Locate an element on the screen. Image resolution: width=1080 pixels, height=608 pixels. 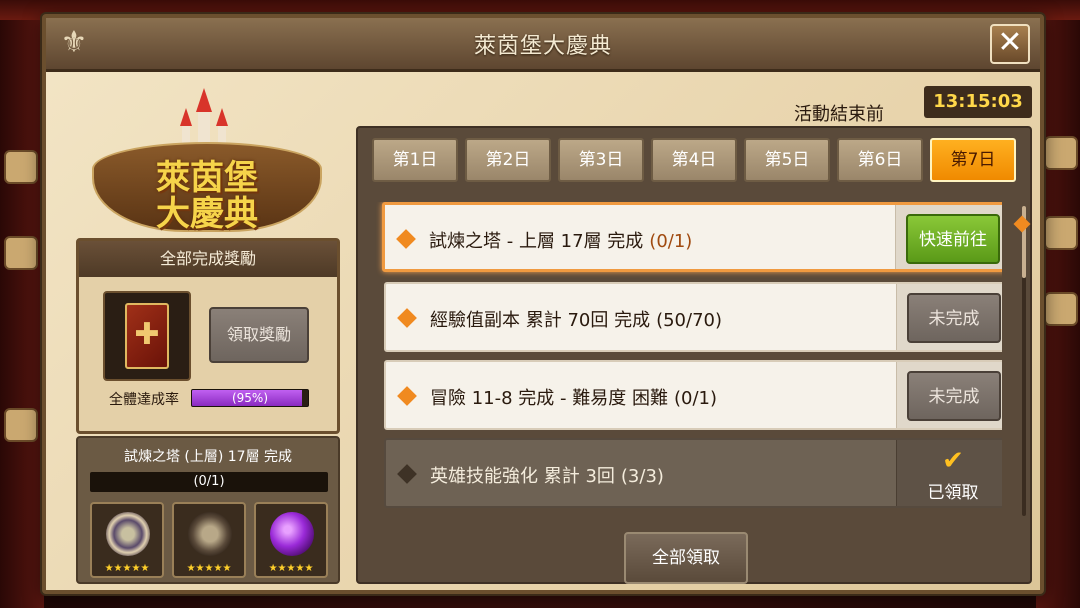
mission-text: 冒險 11-8 完成 - 難易度 困難 (0/1) is located at coordinates (573, 398).